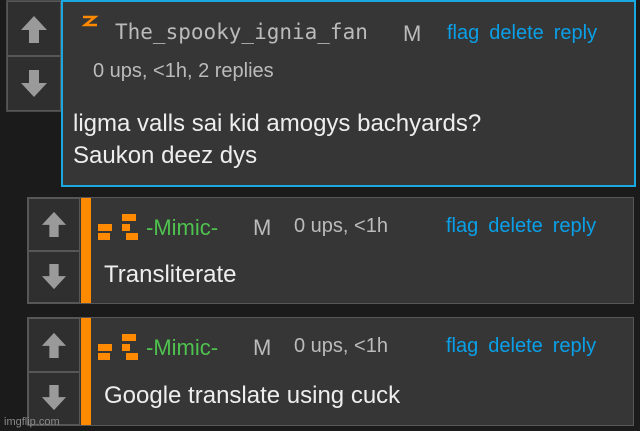  I want to click on comment-text: Google translate using cuck, so click(252, 396).